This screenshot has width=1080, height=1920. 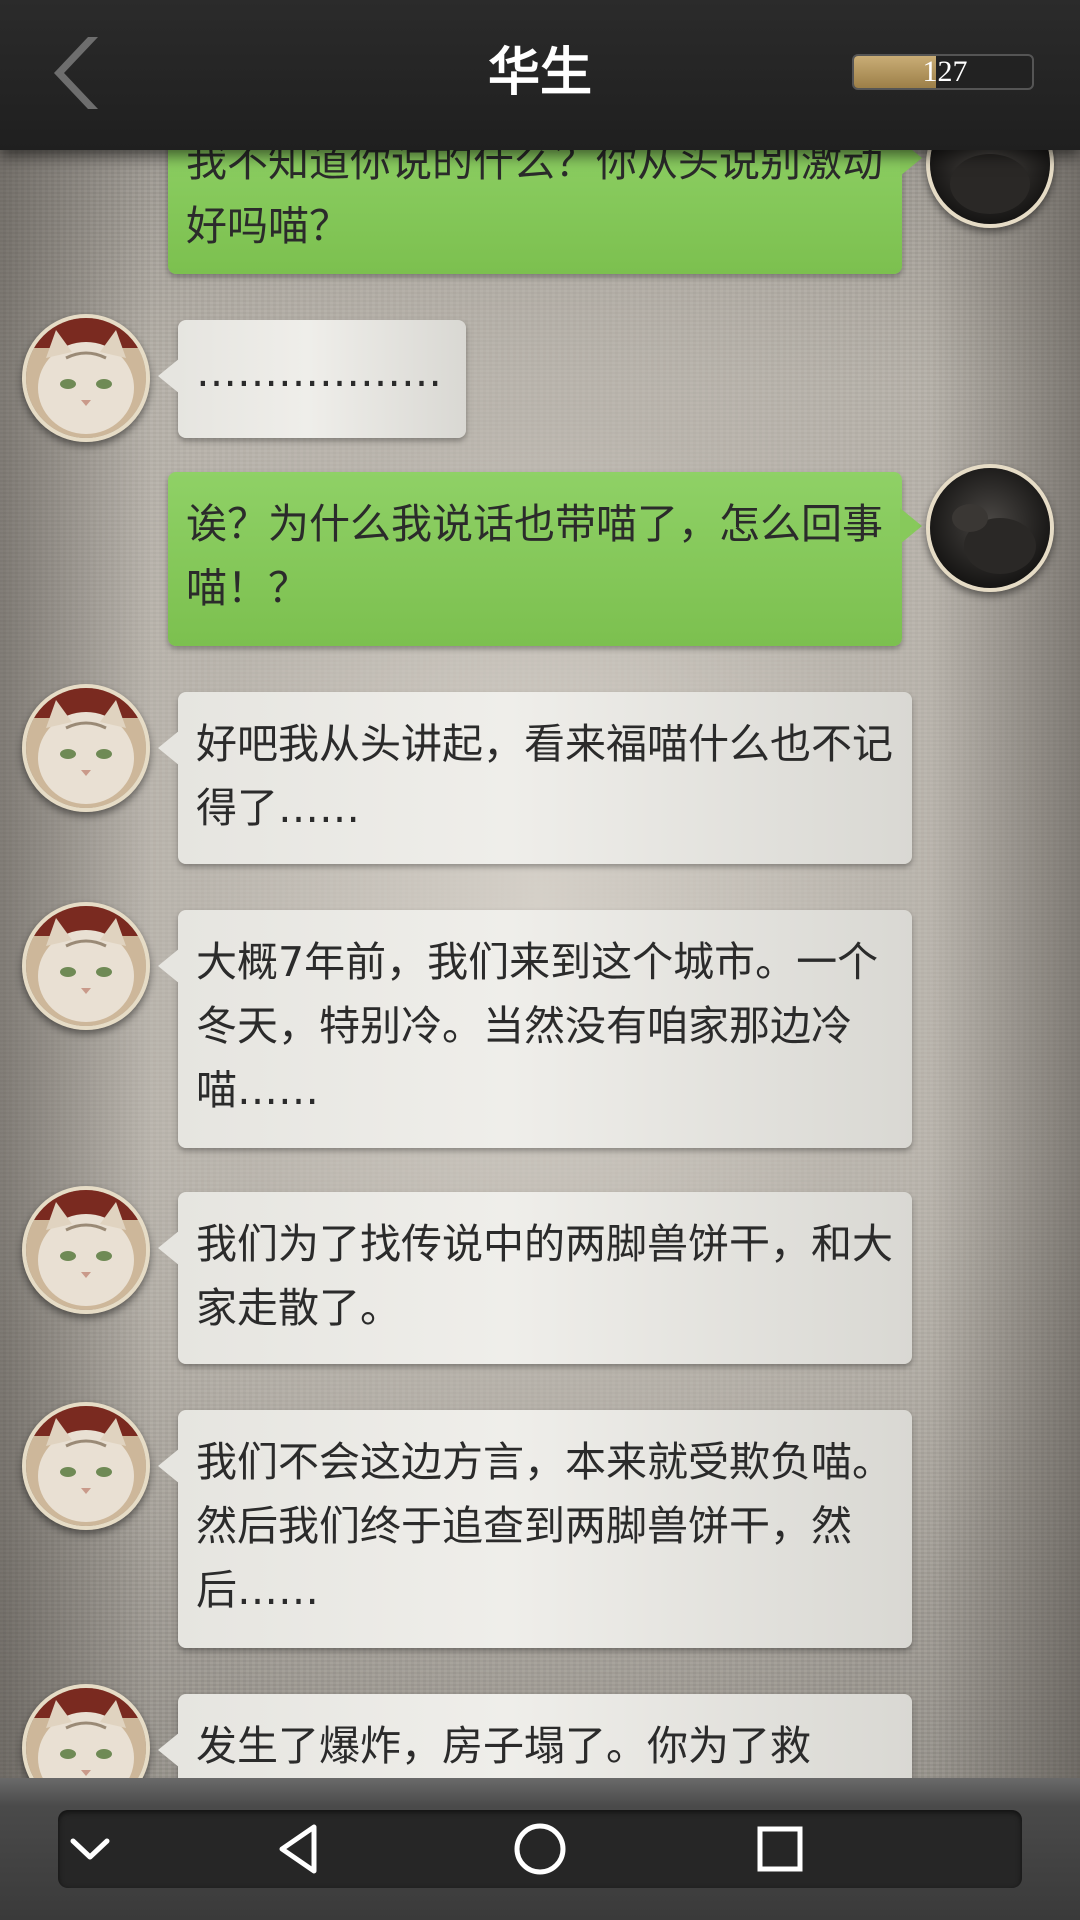 I want to click on circle-home-icon, so click(x=540, y=1849).